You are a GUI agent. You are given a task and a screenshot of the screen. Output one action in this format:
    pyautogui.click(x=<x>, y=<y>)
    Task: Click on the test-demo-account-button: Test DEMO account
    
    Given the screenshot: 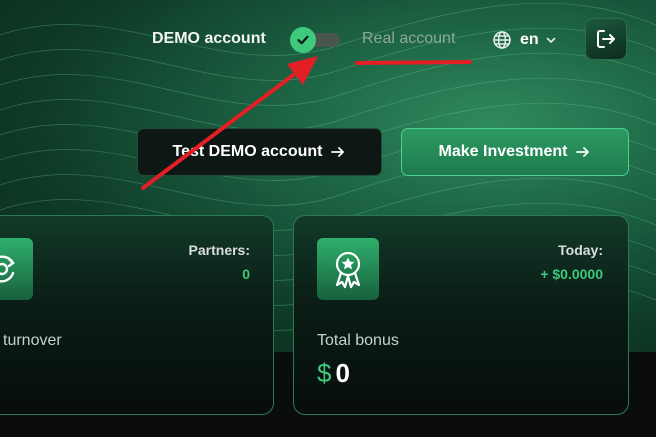 What is the action you would take?
    pyautogui.click(x=259, y=152)
    